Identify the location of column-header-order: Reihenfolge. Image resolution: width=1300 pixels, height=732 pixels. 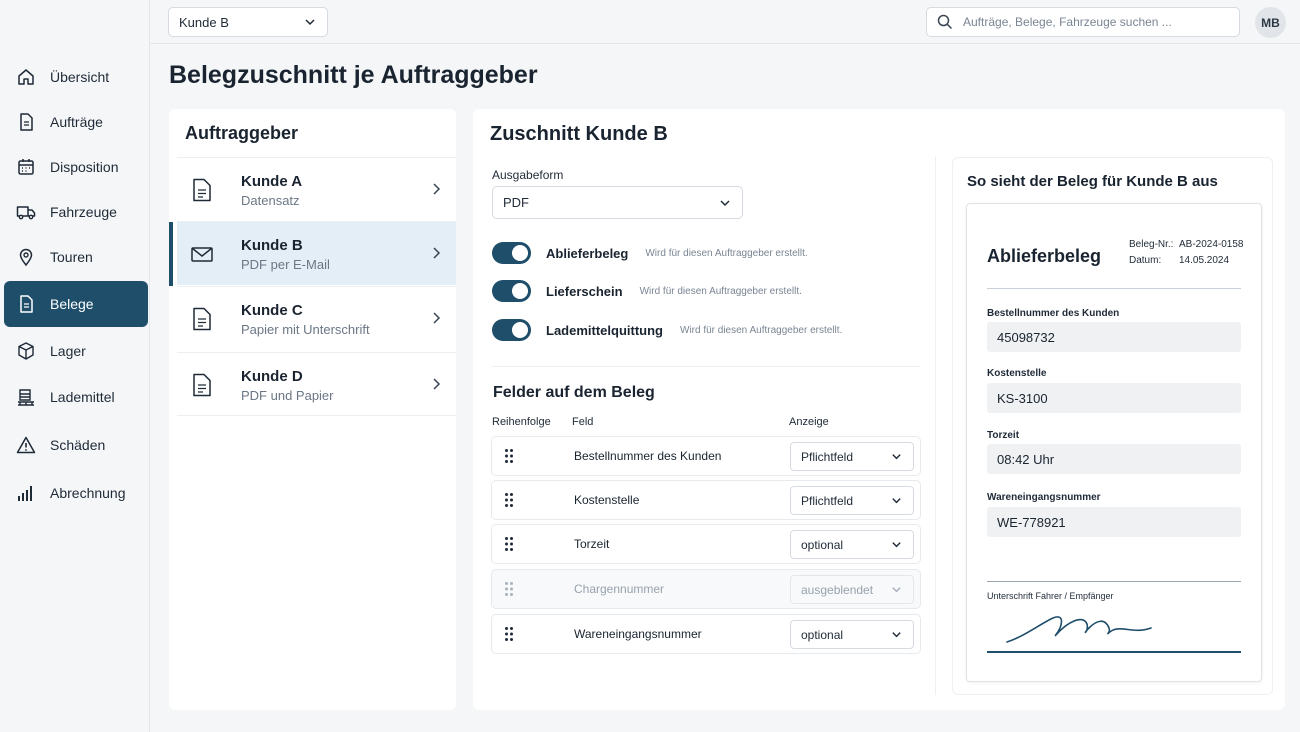
(521, 422).